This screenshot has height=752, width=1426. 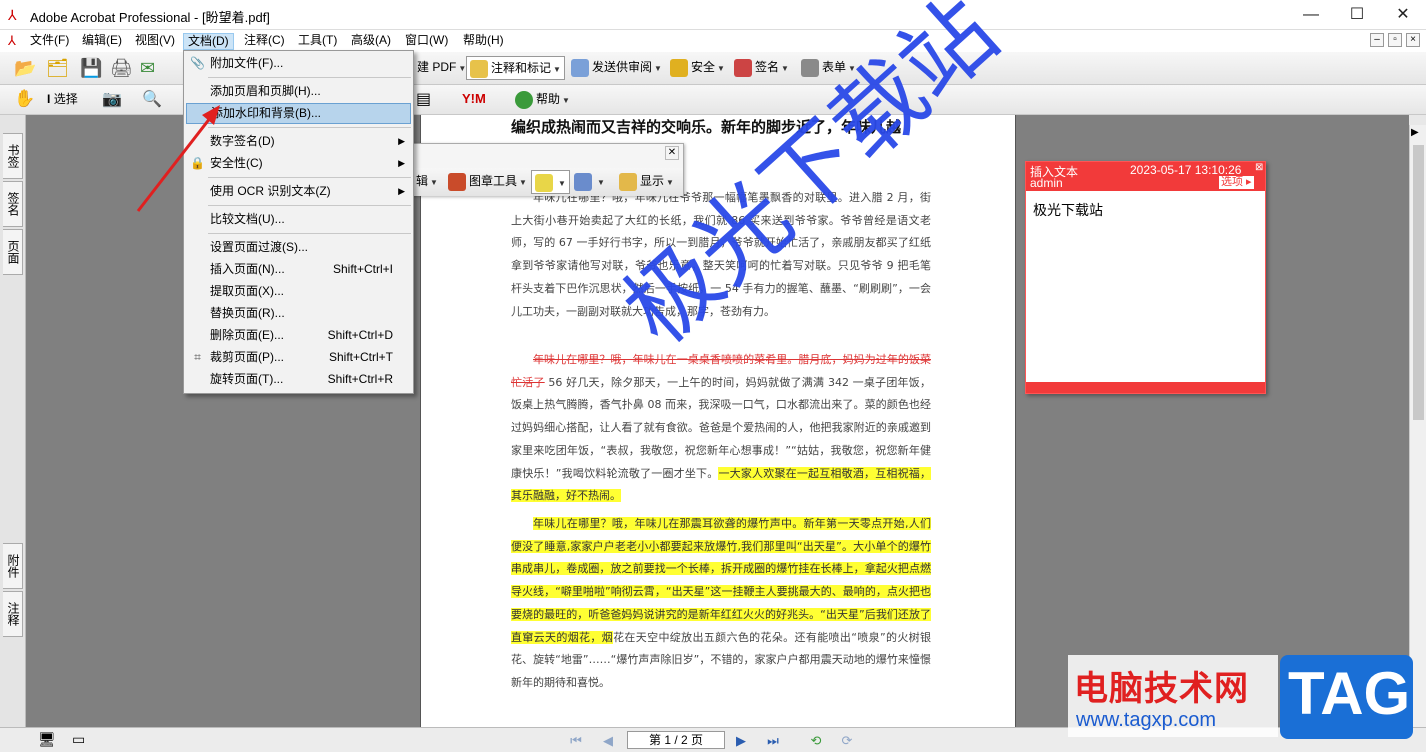 What do you see at coordinates (13, 252) in the screenshot?
I see `tab-pages: 页面` at bounding box center [13, 252].